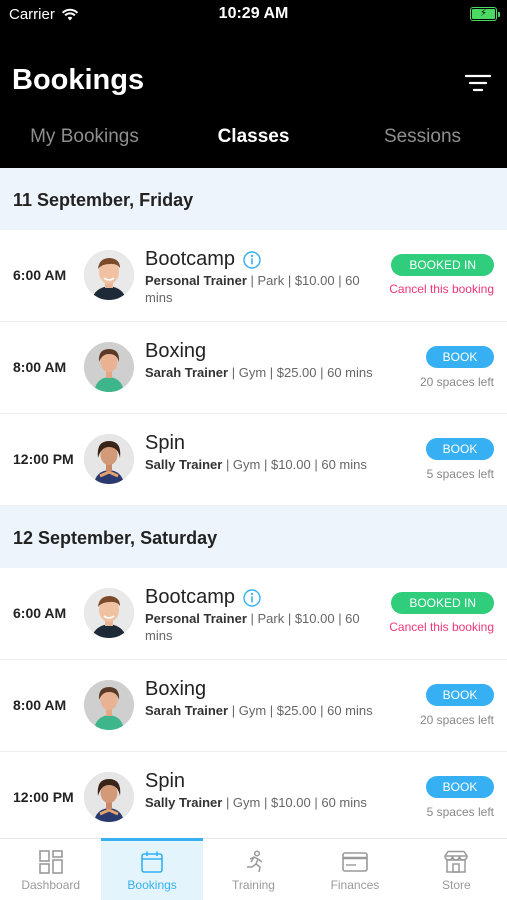 This screenshot has width=507, height=900. I want to click on calendar-icon, so click(152, 862).